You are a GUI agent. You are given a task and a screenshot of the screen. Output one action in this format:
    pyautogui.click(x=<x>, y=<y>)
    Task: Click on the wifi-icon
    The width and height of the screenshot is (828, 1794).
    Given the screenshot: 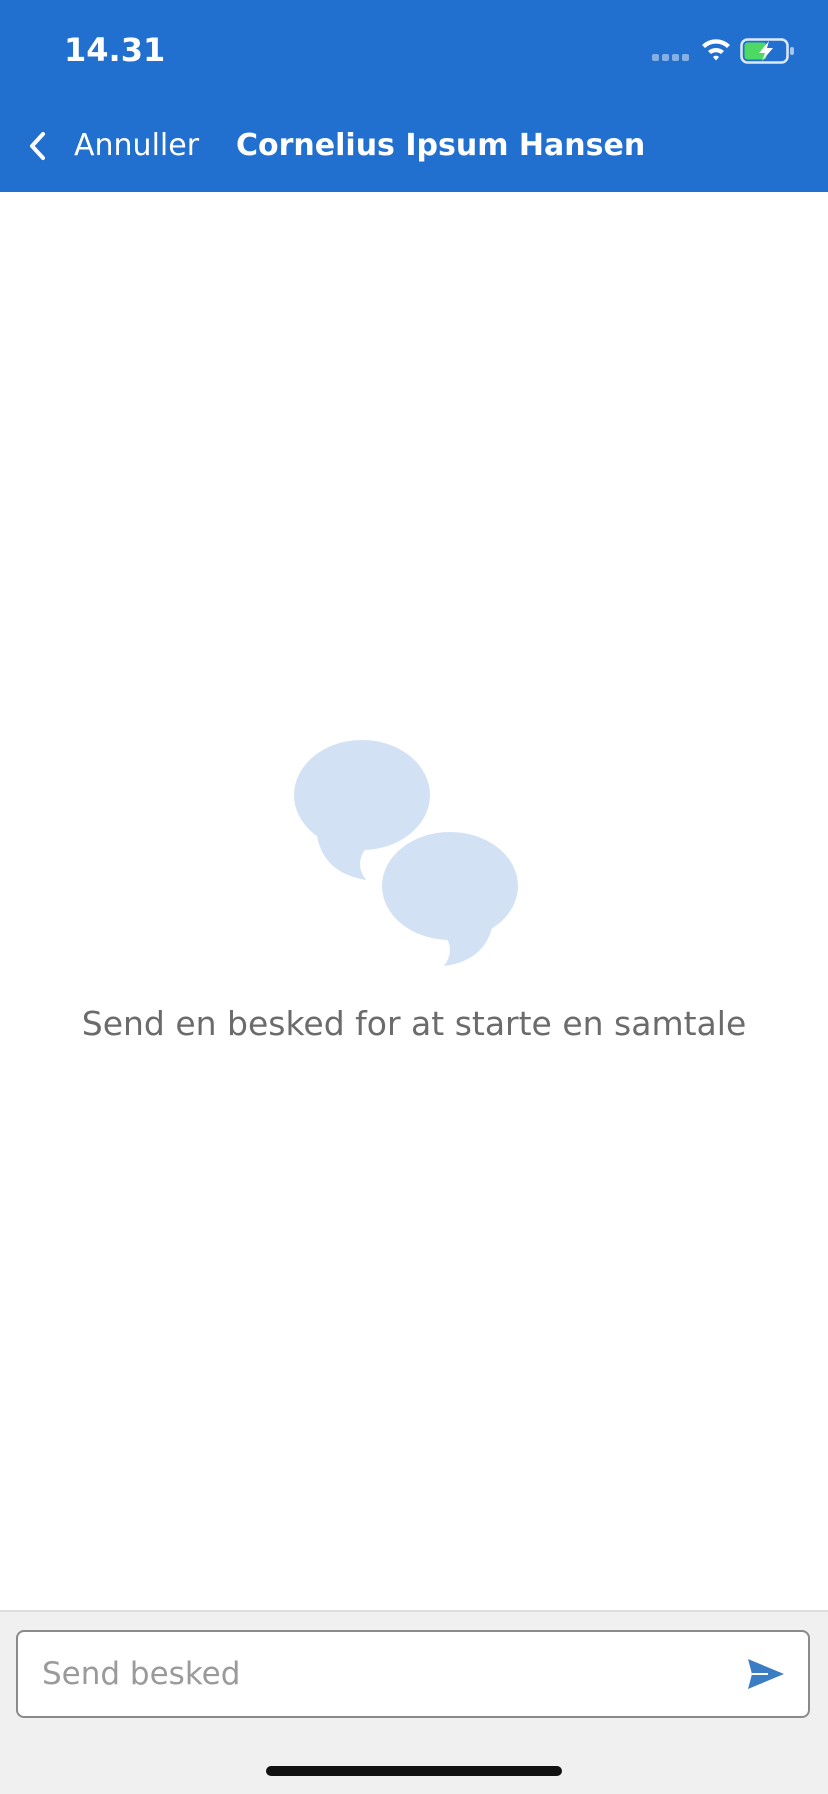 What is the action you would take?
    pyautogui.click(x=716, y=50)
    